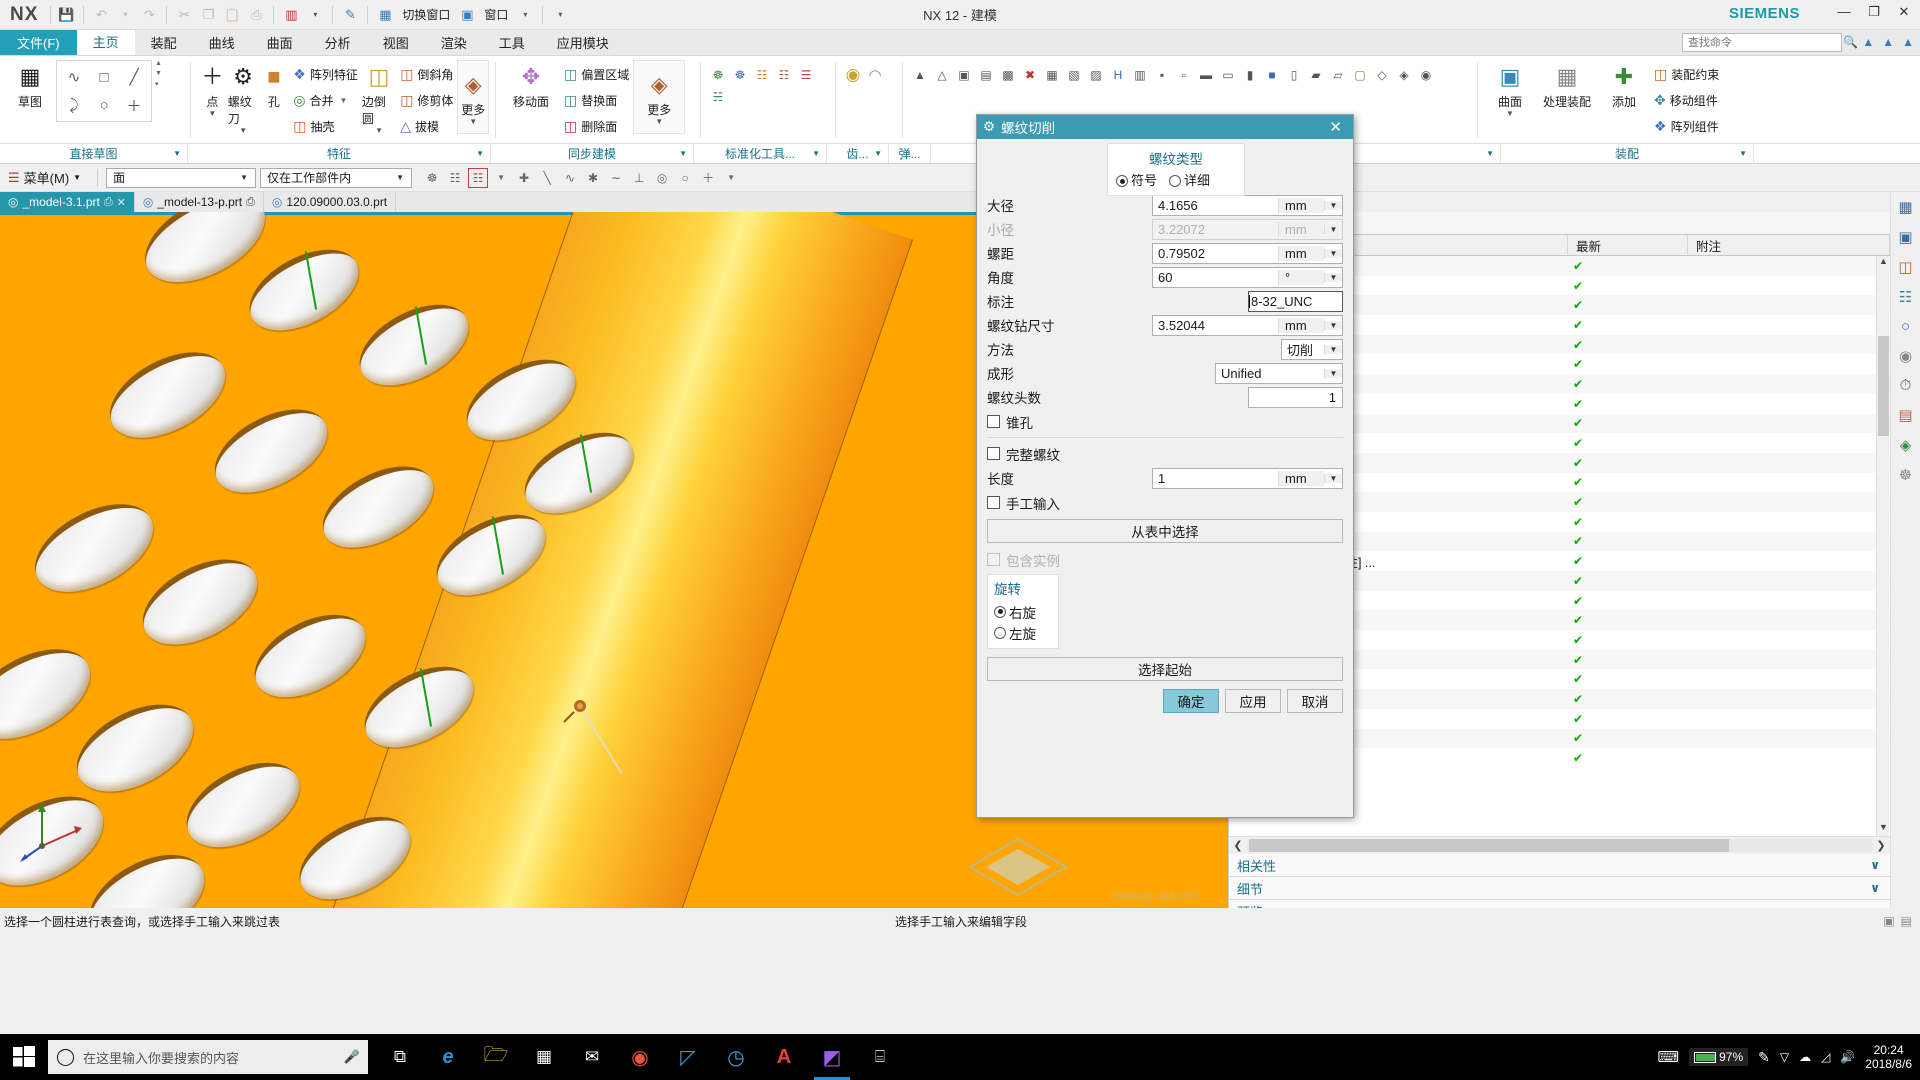 This screenshot has width=1920, height=1080. Describe the element at coordinates (662, 178) in the screenshot. I see `snap-center-icon: ◎` at that location.